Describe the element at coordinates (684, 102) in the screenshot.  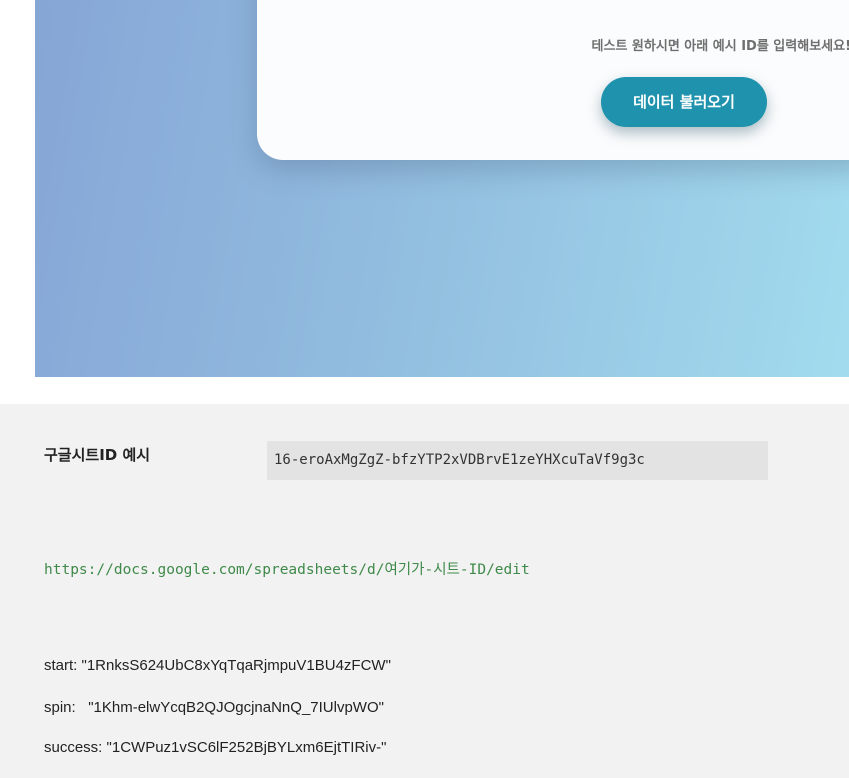
I see `load-data-button: 데이터 불러오기` at that location.